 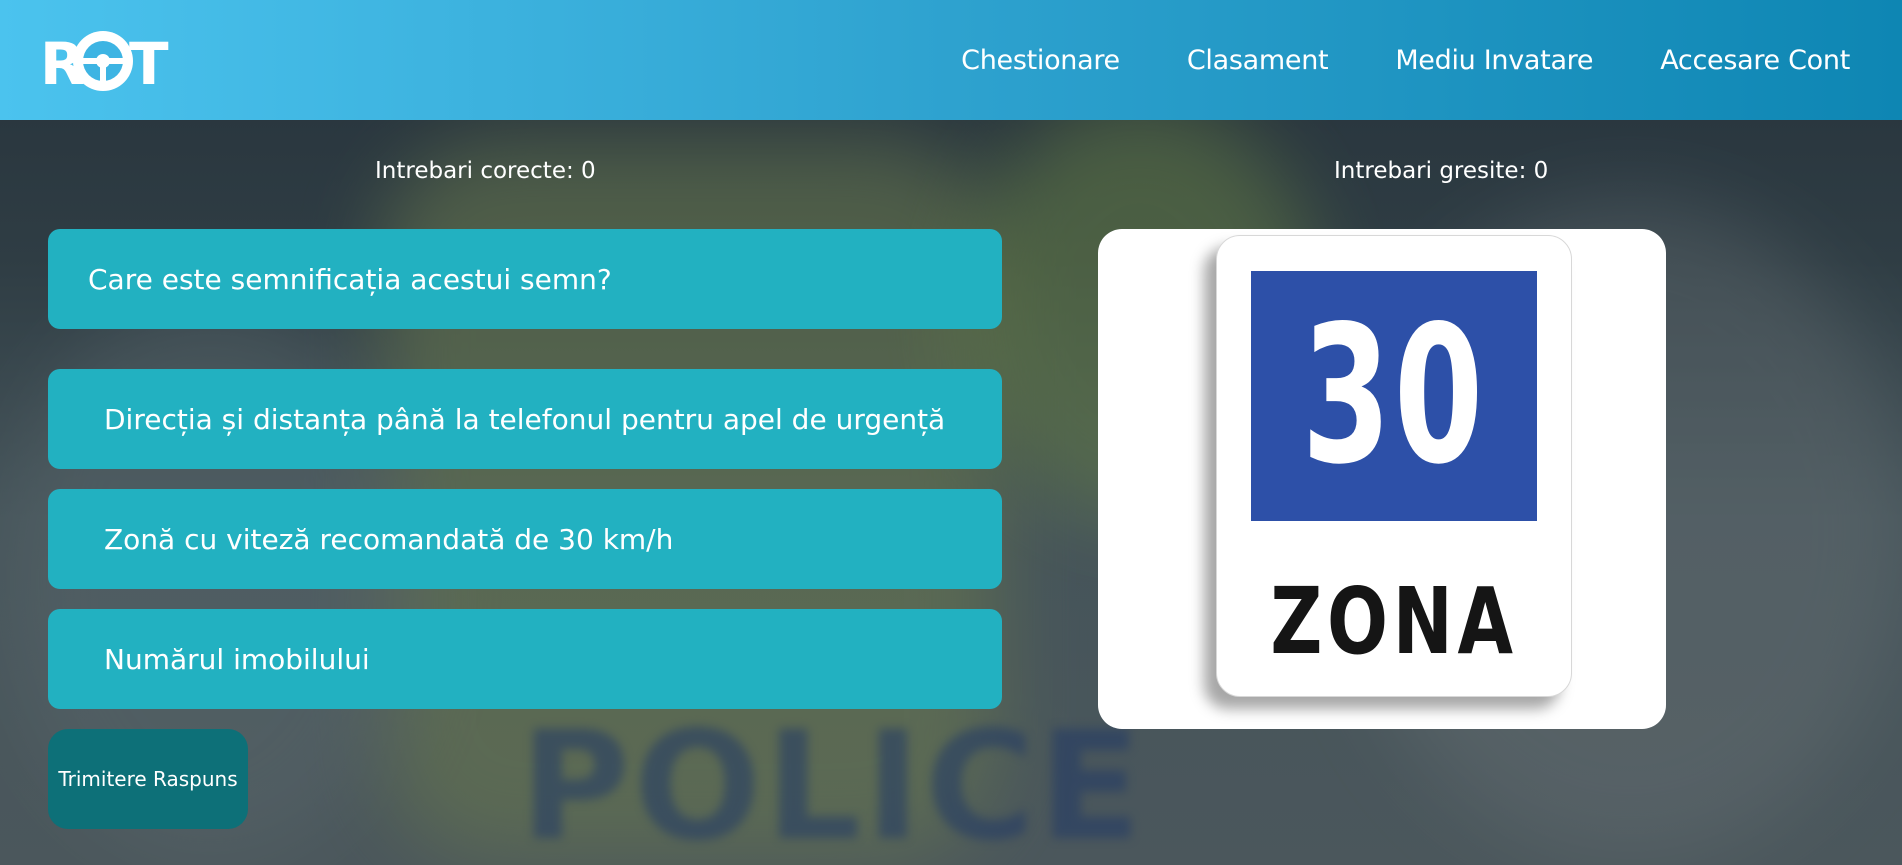 What do you see at coordinates (1494, 60) in the screenshot?
I see `nav-mediu-invatare: Mediu Invatare` at bounding box center [1494, 60].